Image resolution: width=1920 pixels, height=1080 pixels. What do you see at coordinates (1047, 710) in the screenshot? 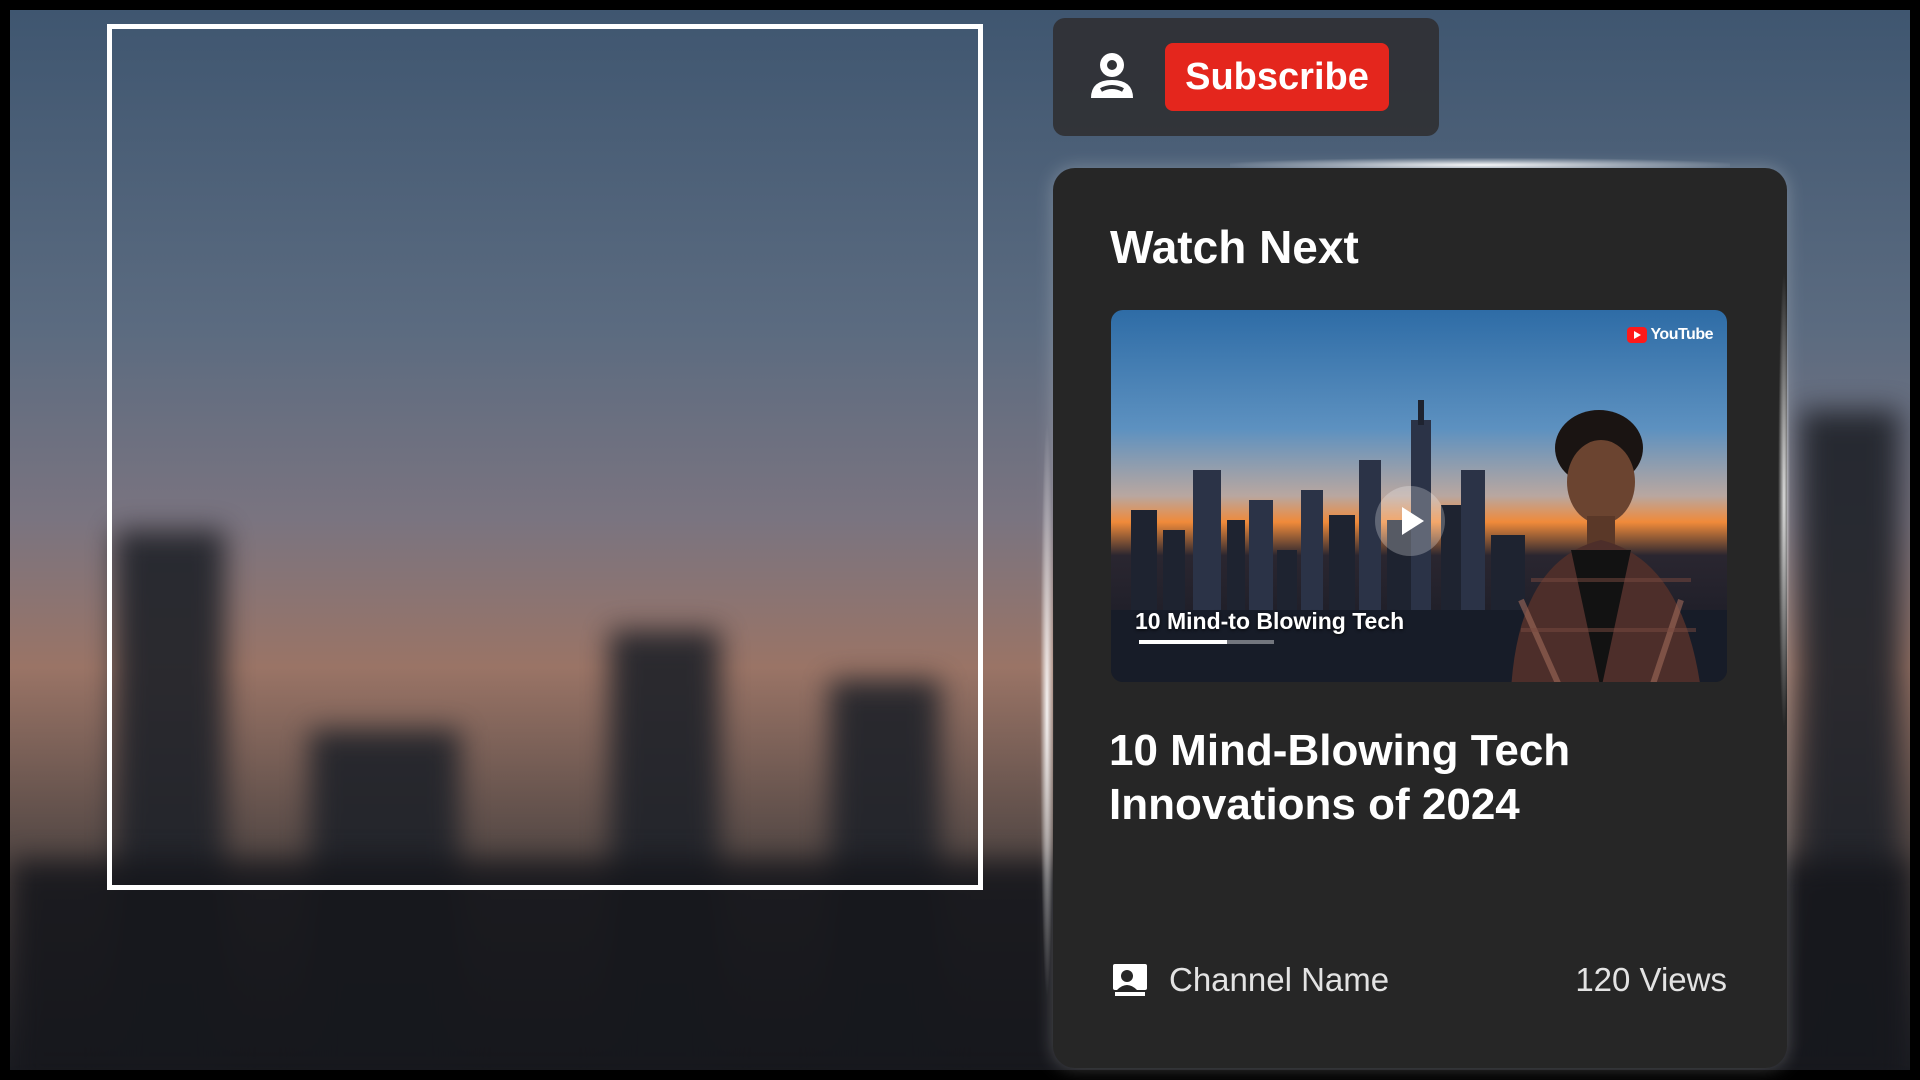
I see `card-glow-left` at bounding box center [1047, 710].